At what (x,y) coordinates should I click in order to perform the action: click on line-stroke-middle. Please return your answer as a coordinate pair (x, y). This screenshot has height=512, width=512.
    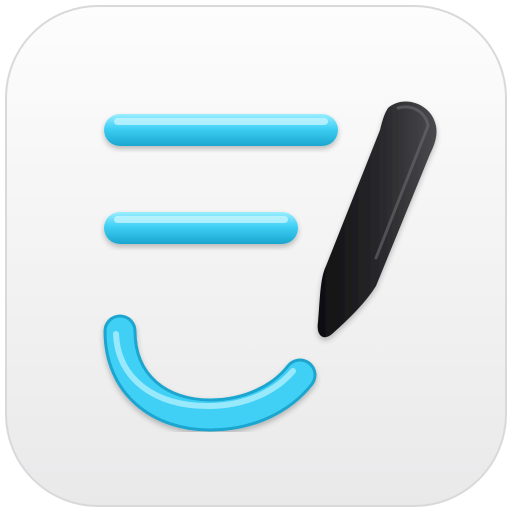
    Looking at the image, I should click on (201, 228).